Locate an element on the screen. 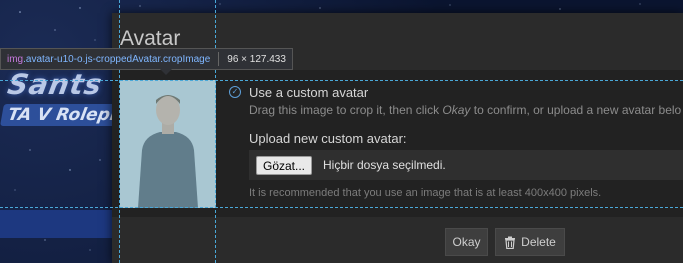 The width and height of the screenshot is (683, 263). delete-button: Delete is located at coordinates (530, 242).